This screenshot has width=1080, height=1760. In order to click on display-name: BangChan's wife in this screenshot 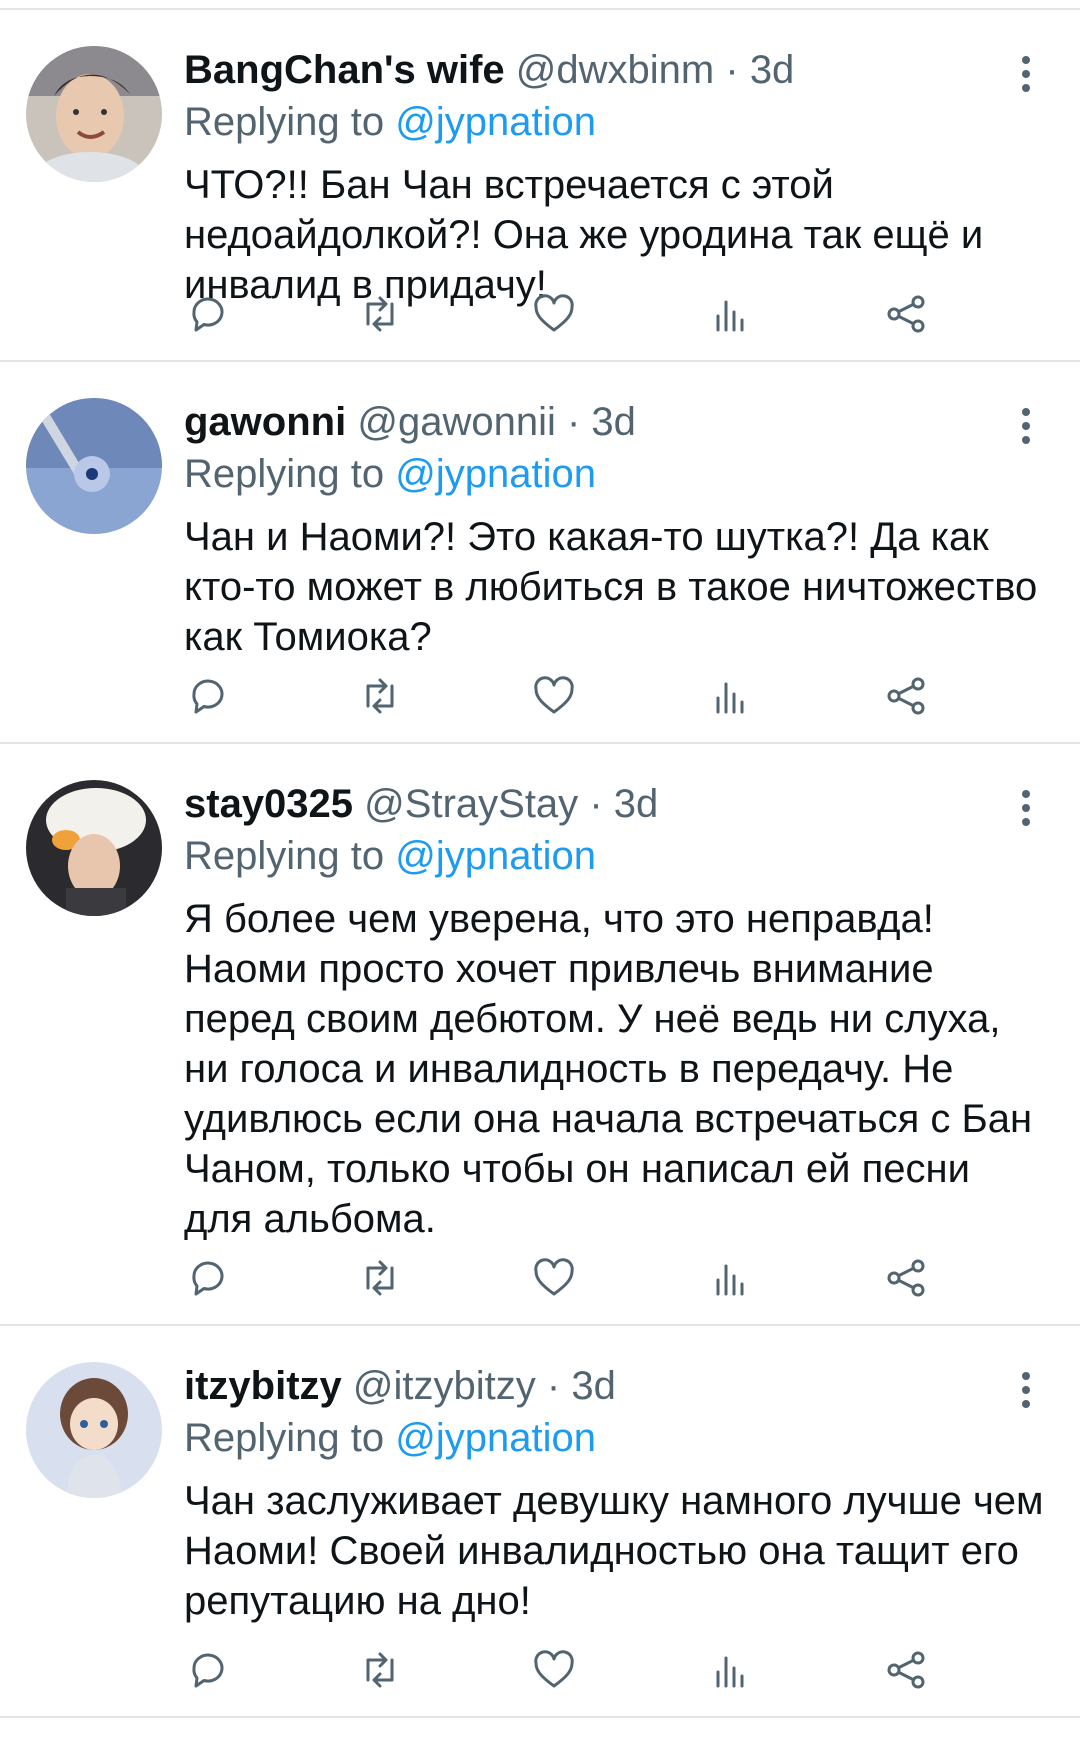, I will do `click(344, 70)`.